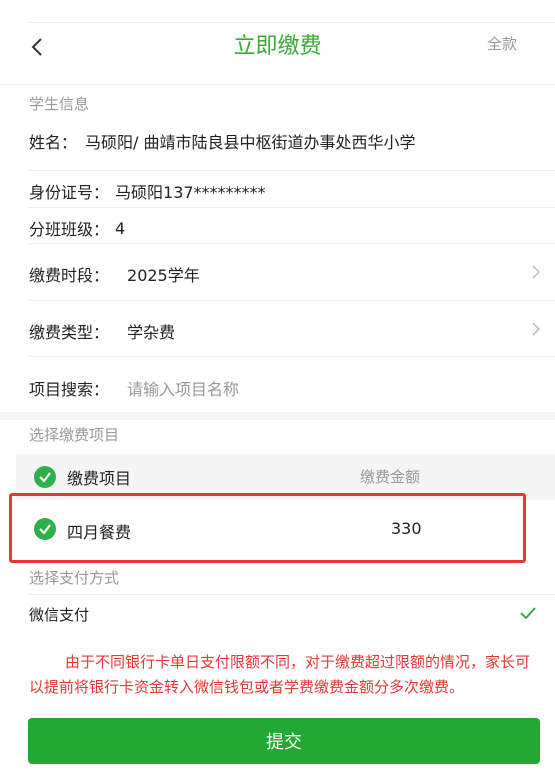 The image size is (555, 771). Describe the element at coordinates (284, 741) in the screenshot. I see `submit-button: 提交` at that location.